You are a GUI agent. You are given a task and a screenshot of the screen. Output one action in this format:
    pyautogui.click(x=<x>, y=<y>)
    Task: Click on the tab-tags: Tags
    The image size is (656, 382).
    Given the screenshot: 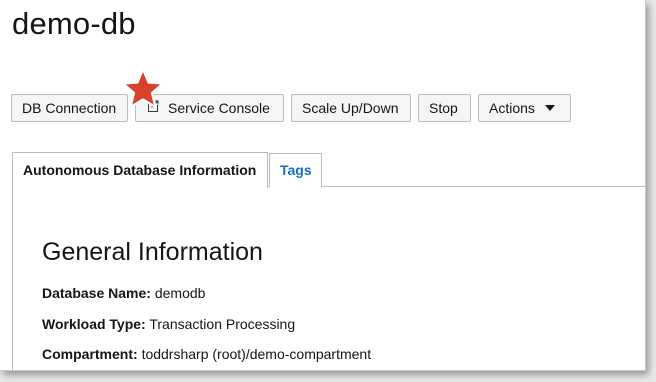 What is the action you would take?
    pyautogui.click(x=295, y=170)
    